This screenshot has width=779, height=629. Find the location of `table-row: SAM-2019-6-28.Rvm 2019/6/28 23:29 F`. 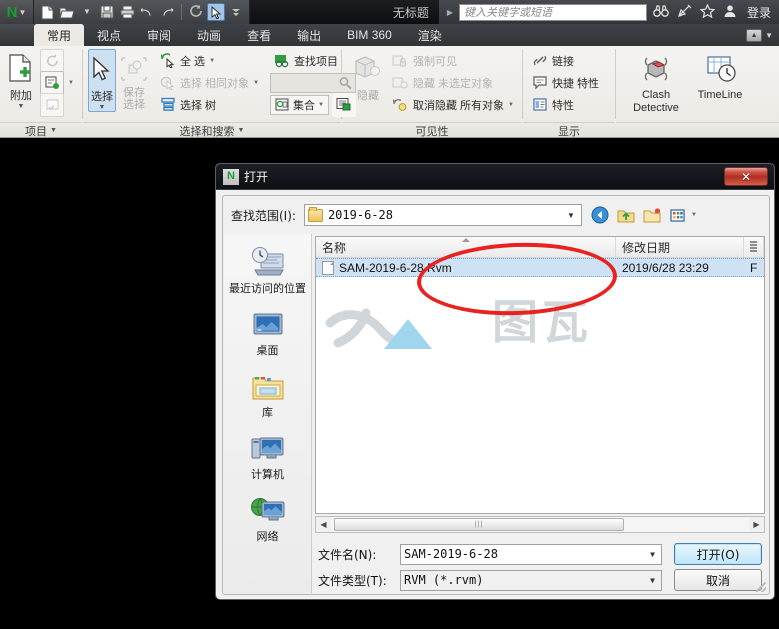

table-row: SAM-2019-6-28.Rvm 2019/6/28 23:29 F is located at coordinates (540, 267).